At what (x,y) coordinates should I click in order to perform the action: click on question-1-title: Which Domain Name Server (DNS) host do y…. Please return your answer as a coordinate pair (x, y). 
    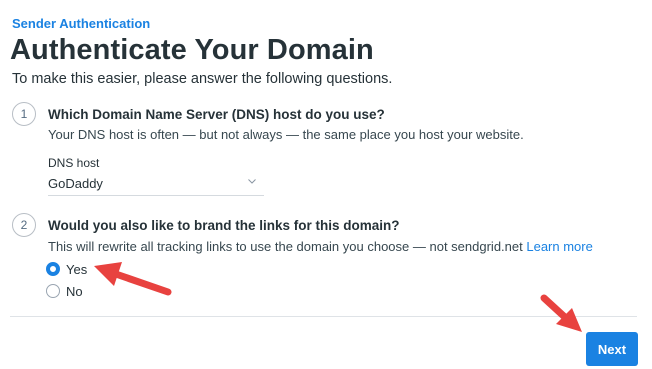
    Looking at the image, I should click on (216, 114).